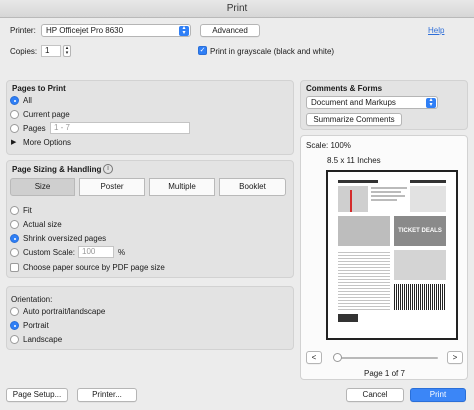  I want to click on advanced-button: Advanced, so click(230, 30).